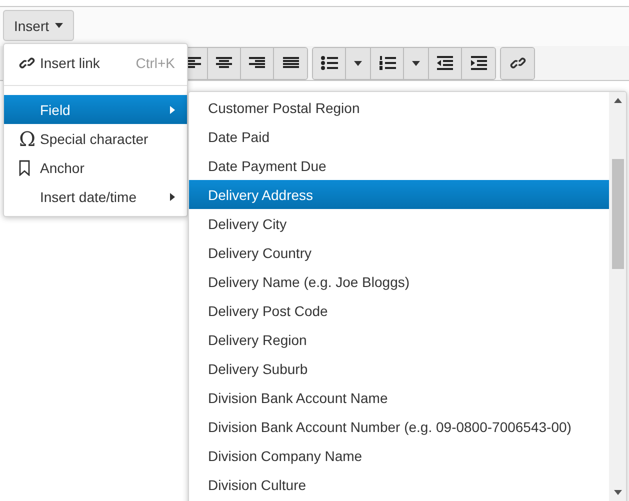  I want to click on submenu-item: Delivery Country, so click(399, 252).